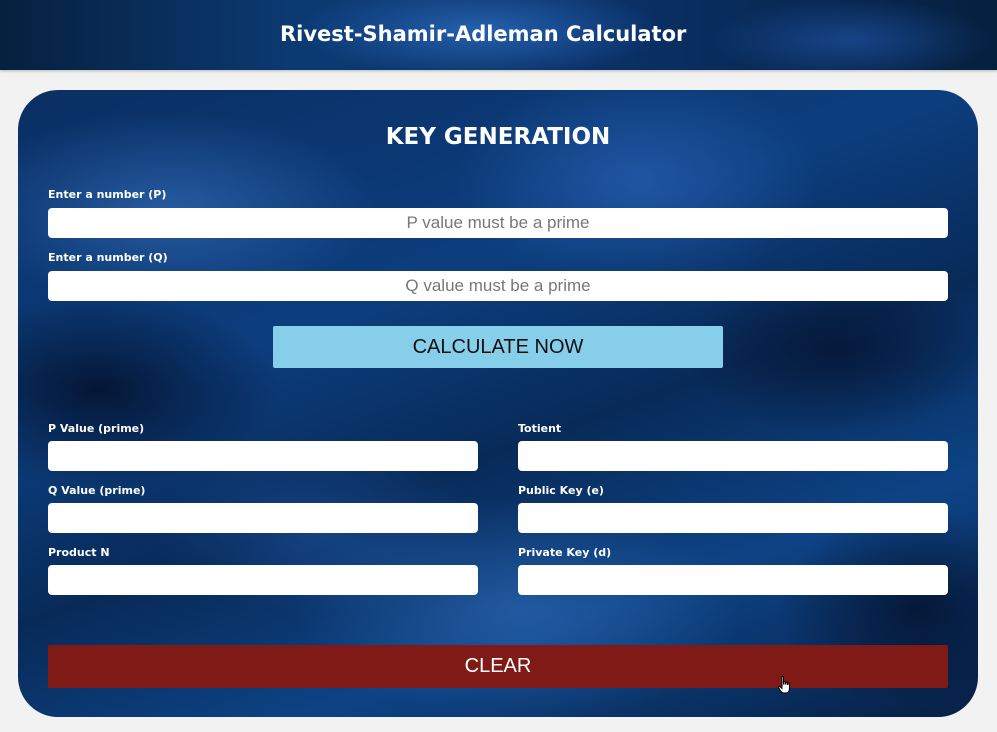 The width and height of the screenshot is (997, 732). I want to click on private-key-label: Private Key (d), so click(565, 552).